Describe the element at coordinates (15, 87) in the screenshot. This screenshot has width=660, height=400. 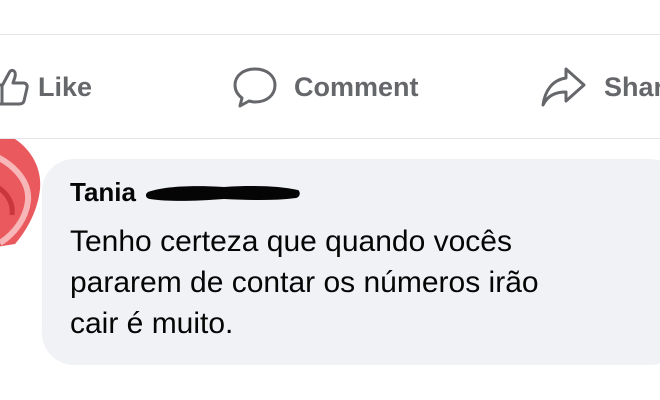
I see `like-icon` at that location.